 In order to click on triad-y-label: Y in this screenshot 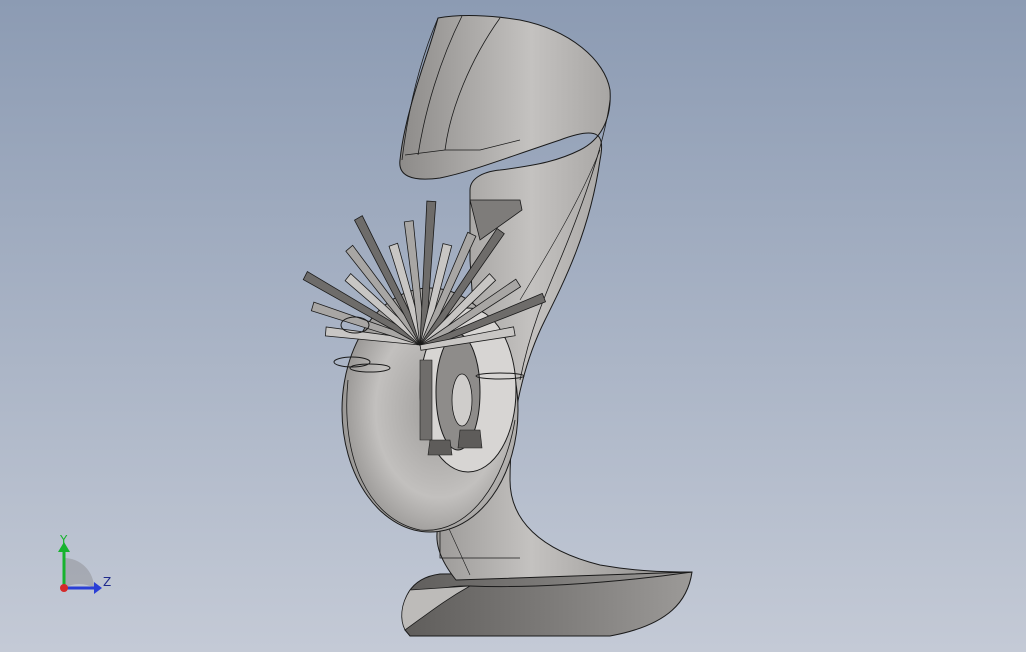, I will do `click(63, 540)`.